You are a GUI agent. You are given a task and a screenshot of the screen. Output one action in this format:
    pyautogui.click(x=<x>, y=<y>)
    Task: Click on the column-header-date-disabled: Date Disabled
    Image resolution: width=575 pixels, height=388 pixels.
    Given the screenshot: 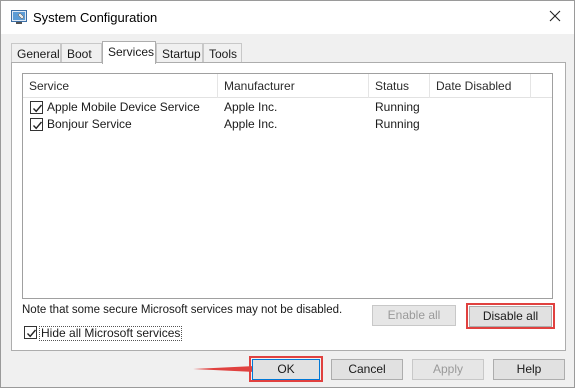 What is the action you would take?
    pyautogui.click(x=480, y=86)
    